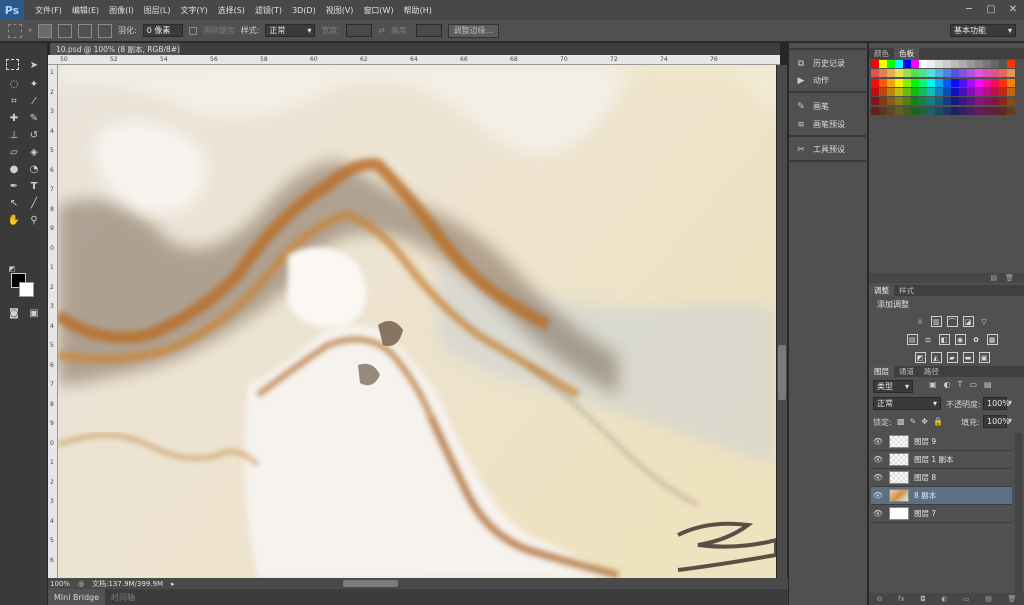 The height and width of the screenshot is (605, 1024). What do you see at coordinates (123, 597) in the screenshot?
I see `tab-timeline: 时间轴` at bounding box center [123, 597].